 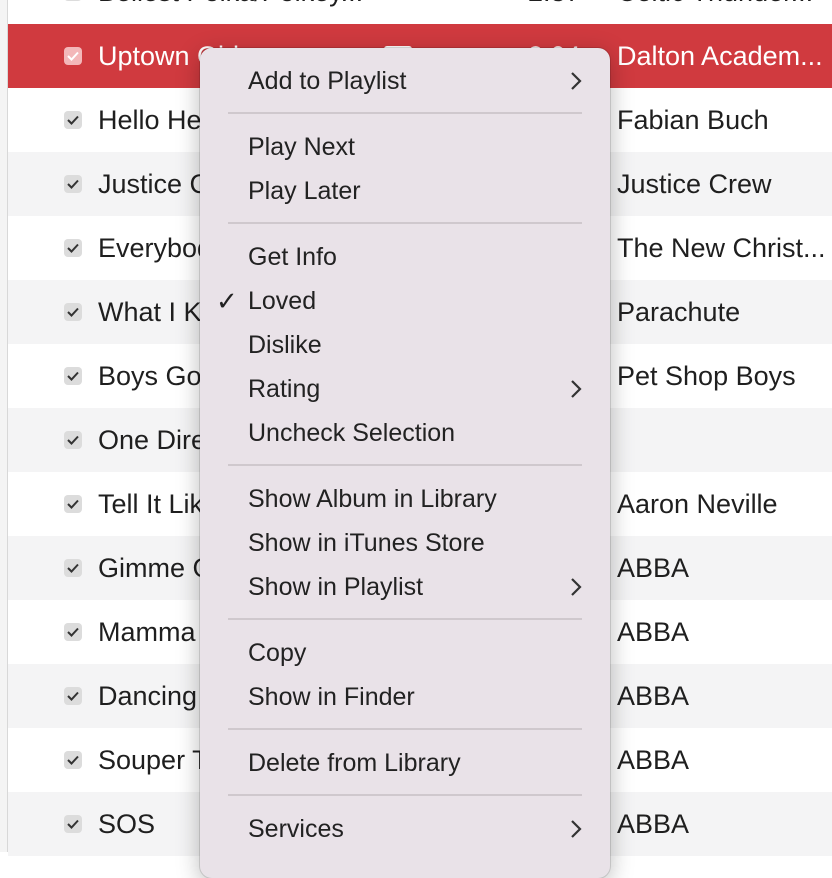 I want to click on menu-item-loved: Loved, so click(x=282, y=301).